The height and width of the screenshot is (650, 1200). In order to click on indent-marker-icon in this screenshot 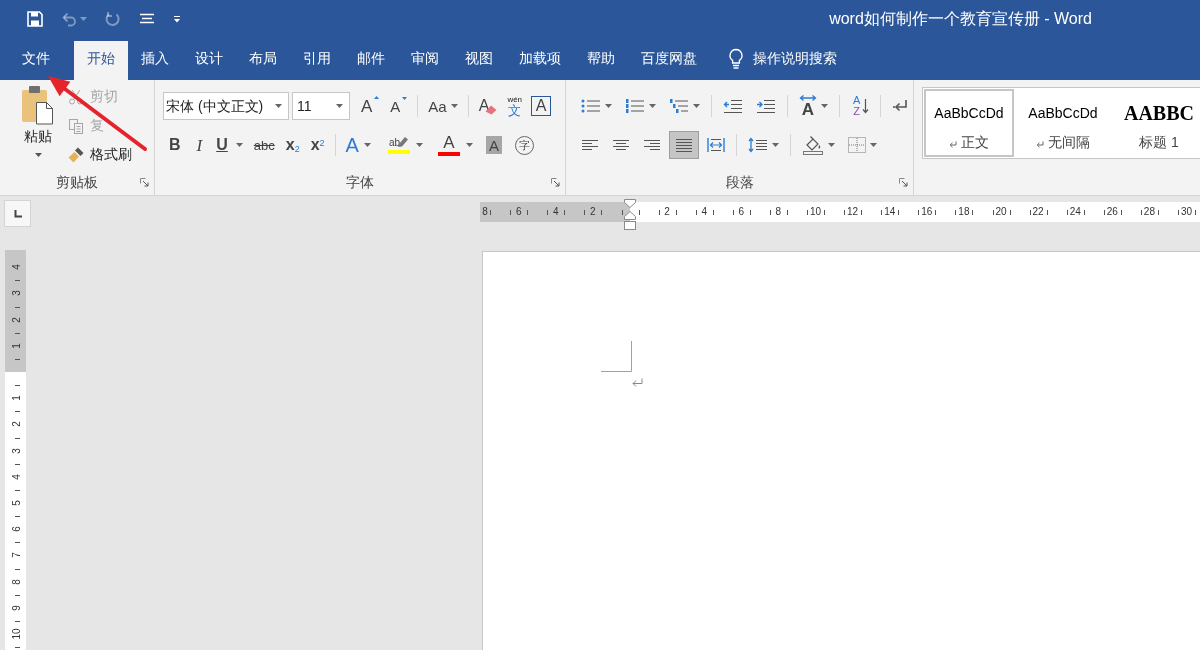, I will do `click(630, 214)`.